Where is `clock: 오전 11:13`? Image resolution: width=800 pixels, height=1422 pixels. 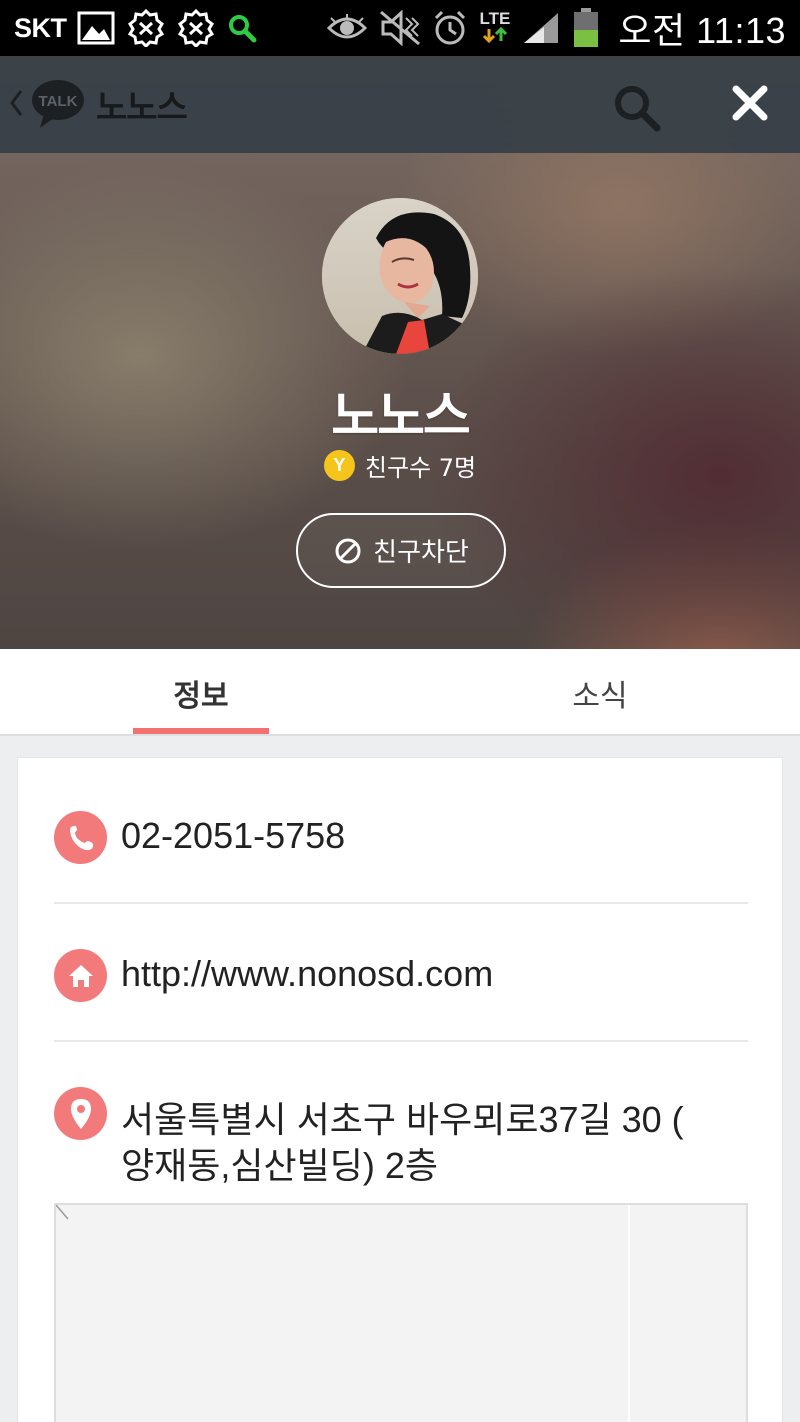 clock: 오전 11:13 is located at coordinates (702, 30).